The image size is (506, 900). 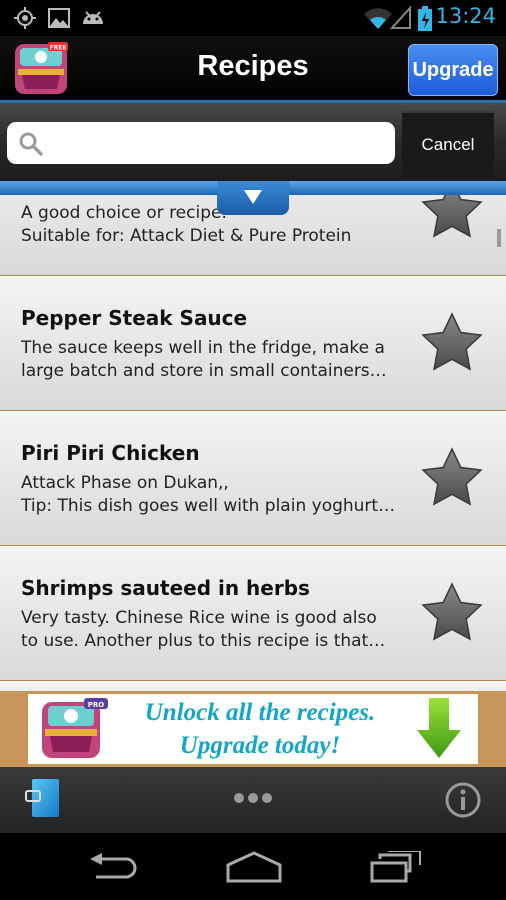 I want to click on android-icon, so click(x=93, y=17).